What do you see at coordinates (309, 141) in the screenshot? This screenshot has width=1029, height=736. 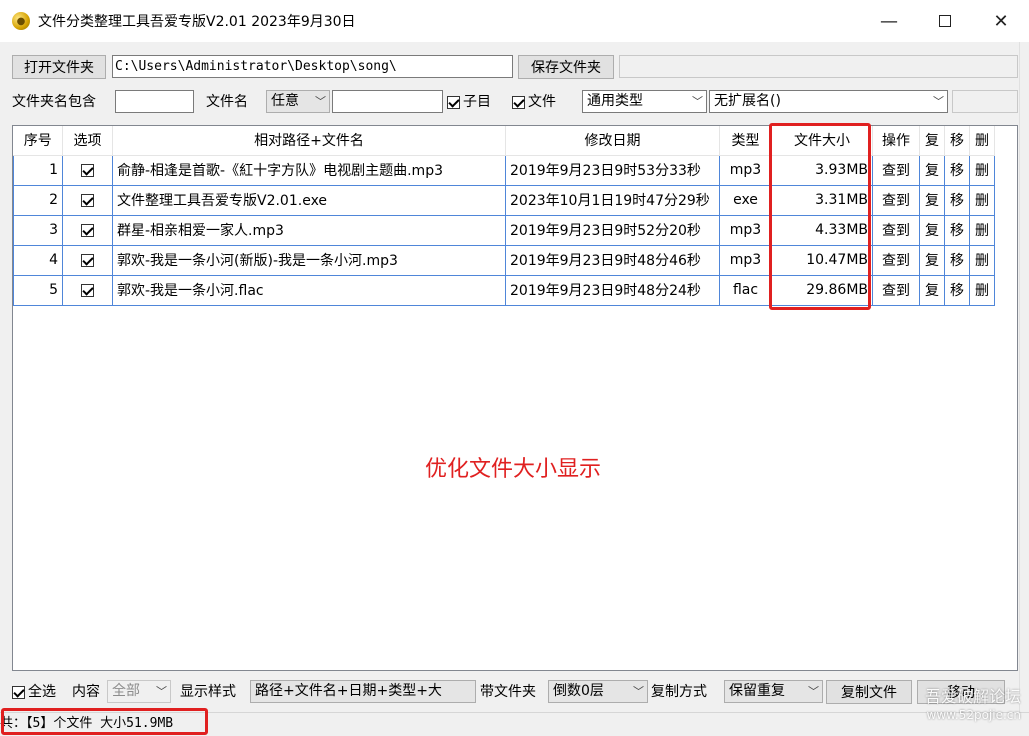 I see `column-header-path: 相对路径+文件名` at bounding box center [309, 141].